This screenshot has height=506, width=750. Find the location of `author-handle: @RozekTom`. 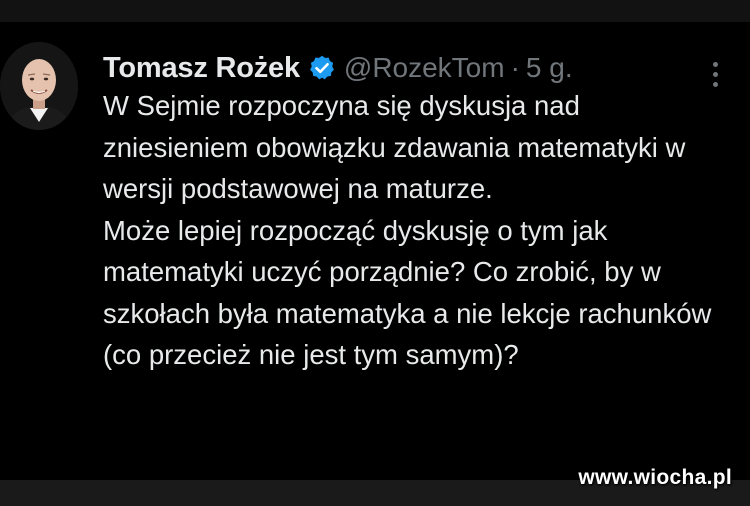

author-handle: @RozekTom is located at coordinates (424, 68).